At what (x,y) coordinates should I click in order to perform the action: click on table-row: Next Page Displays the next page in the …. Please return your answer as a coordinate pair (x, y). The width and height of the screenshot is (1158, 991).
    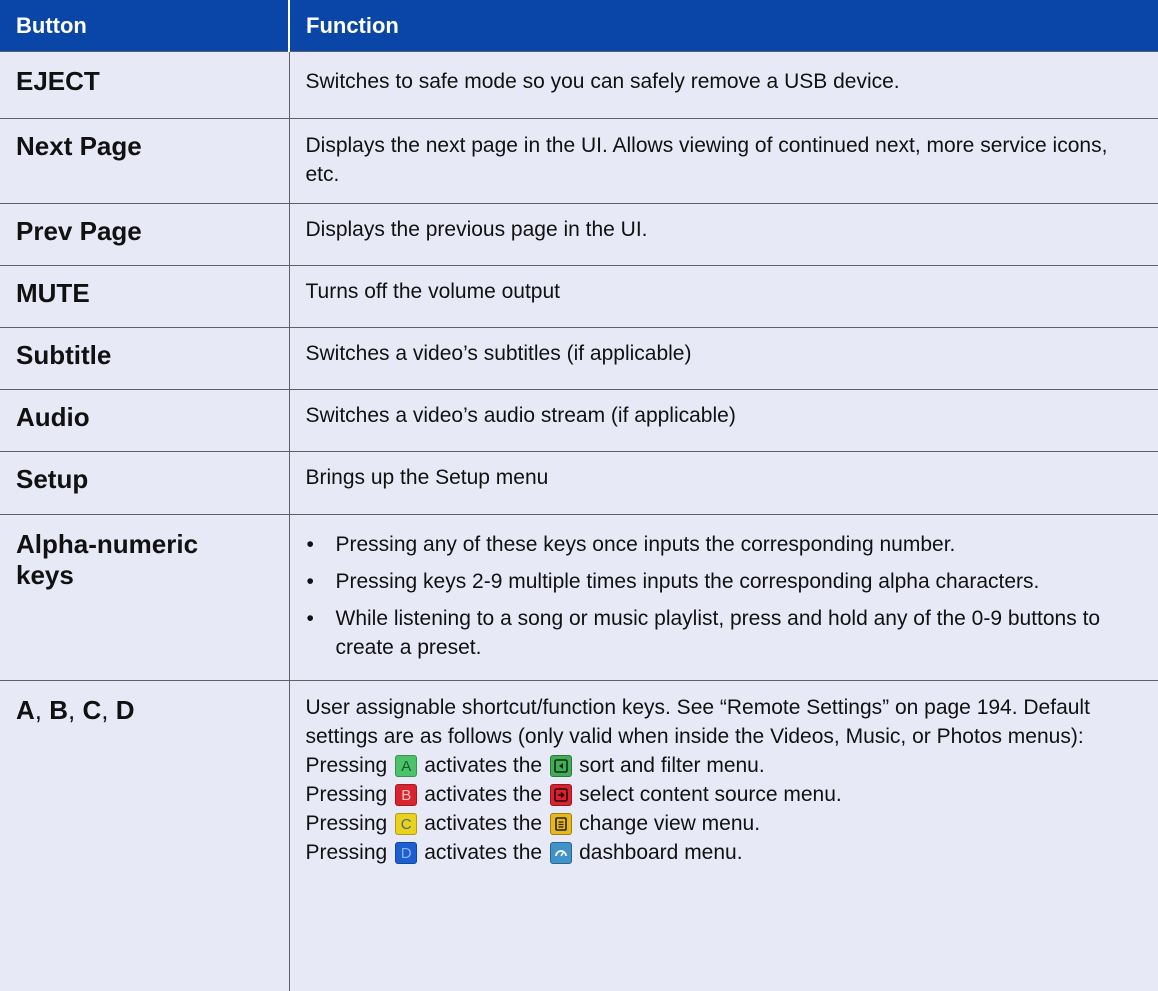
    Looking at the image, I should click on (579, 161).